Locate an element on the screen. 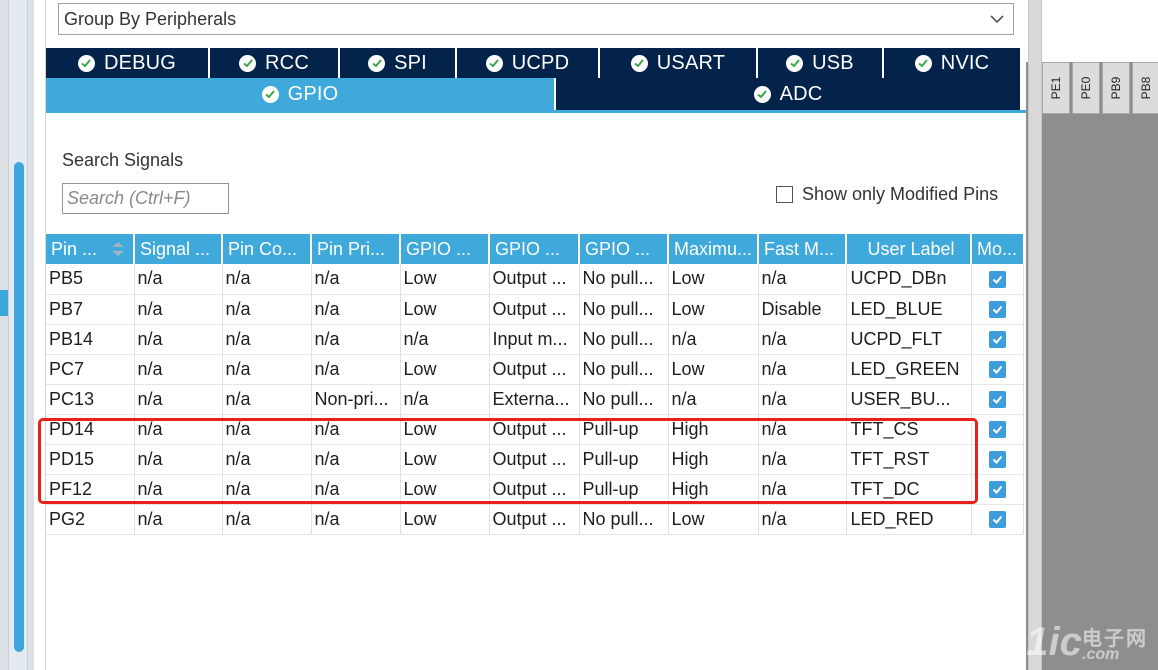  tab-ucpd: UCPD is located at coordinates (528, 63).